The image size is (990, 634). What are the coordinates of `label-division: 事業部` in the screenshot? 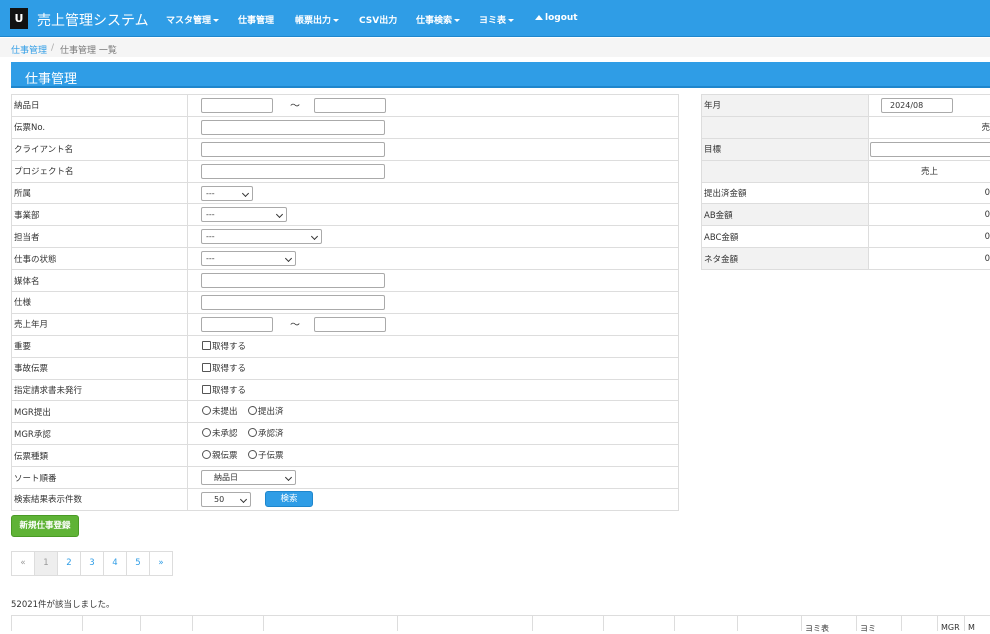 It's located at (100, 215).